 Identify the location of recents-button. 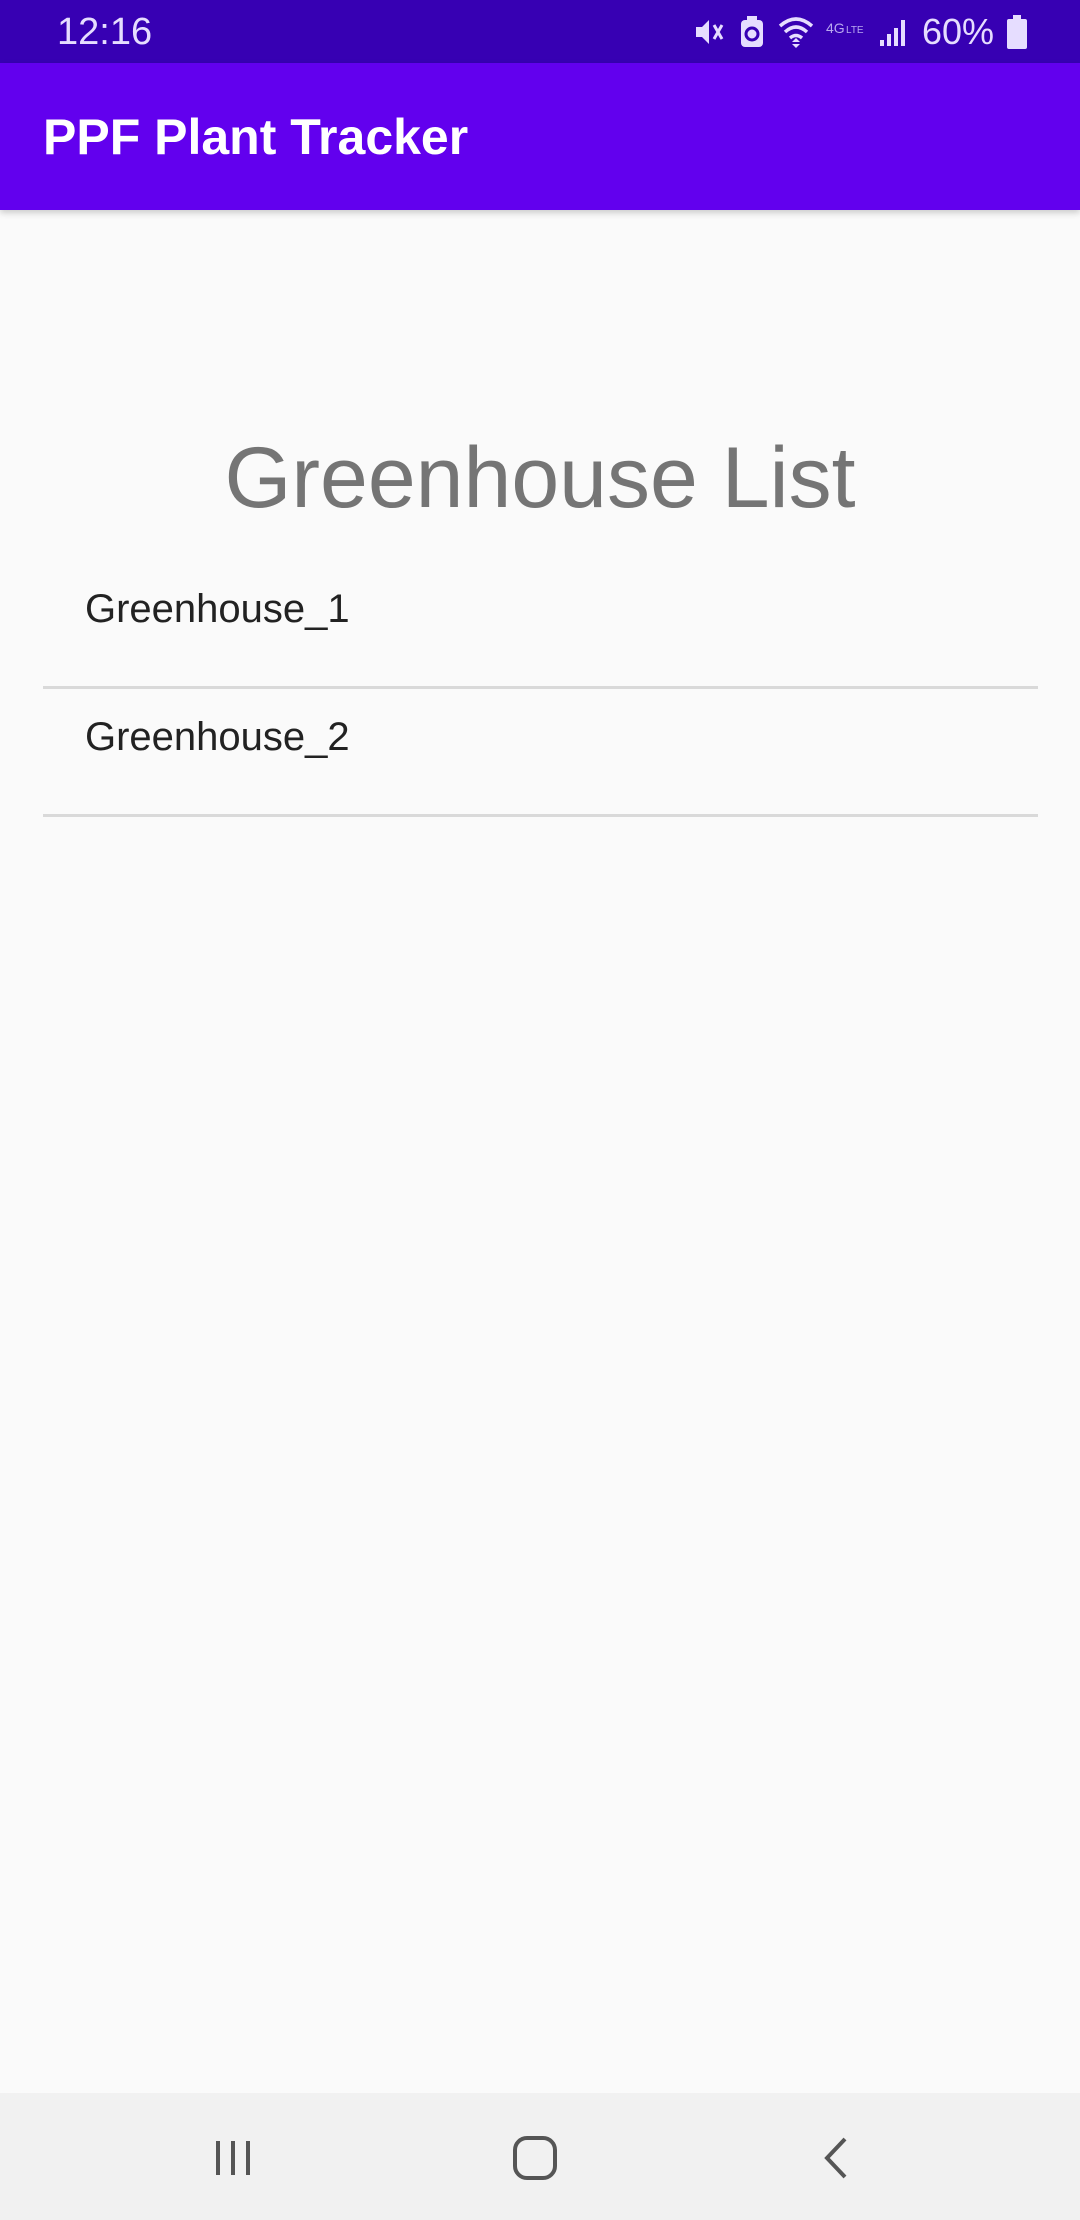
(233, 2158).